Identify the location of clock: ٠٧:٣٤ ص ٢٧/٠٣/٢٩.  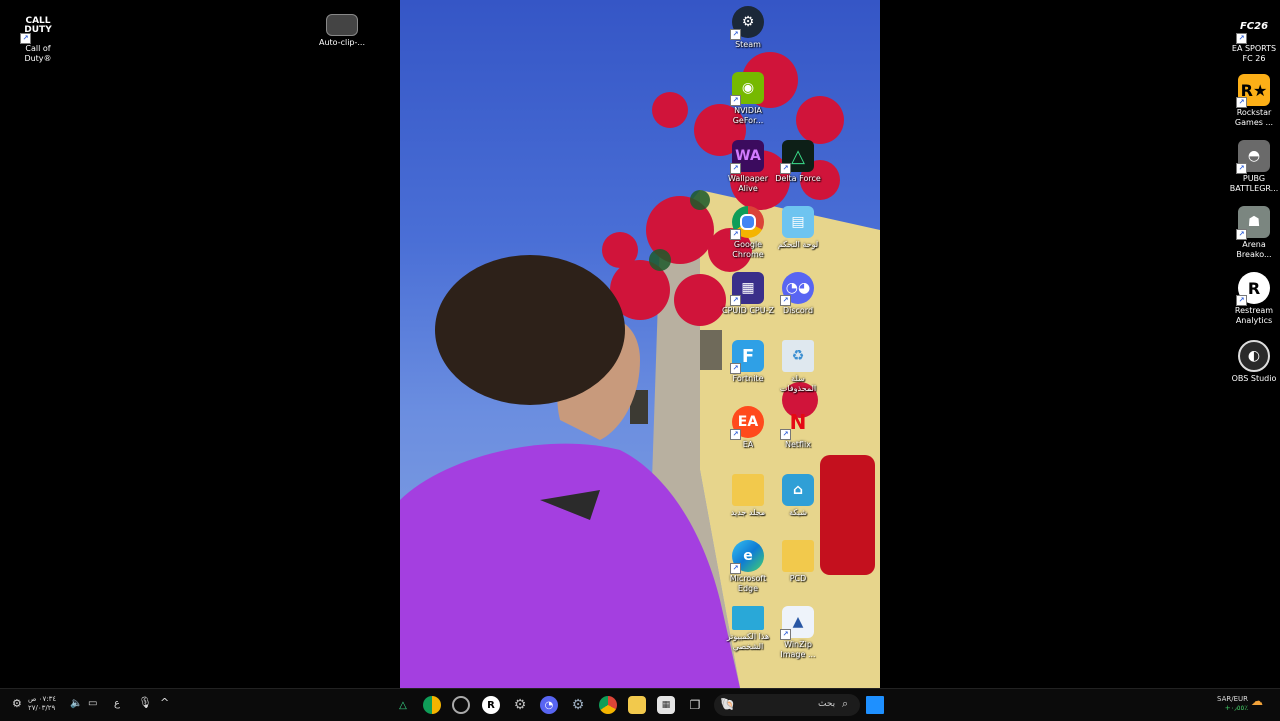
(42, 704).